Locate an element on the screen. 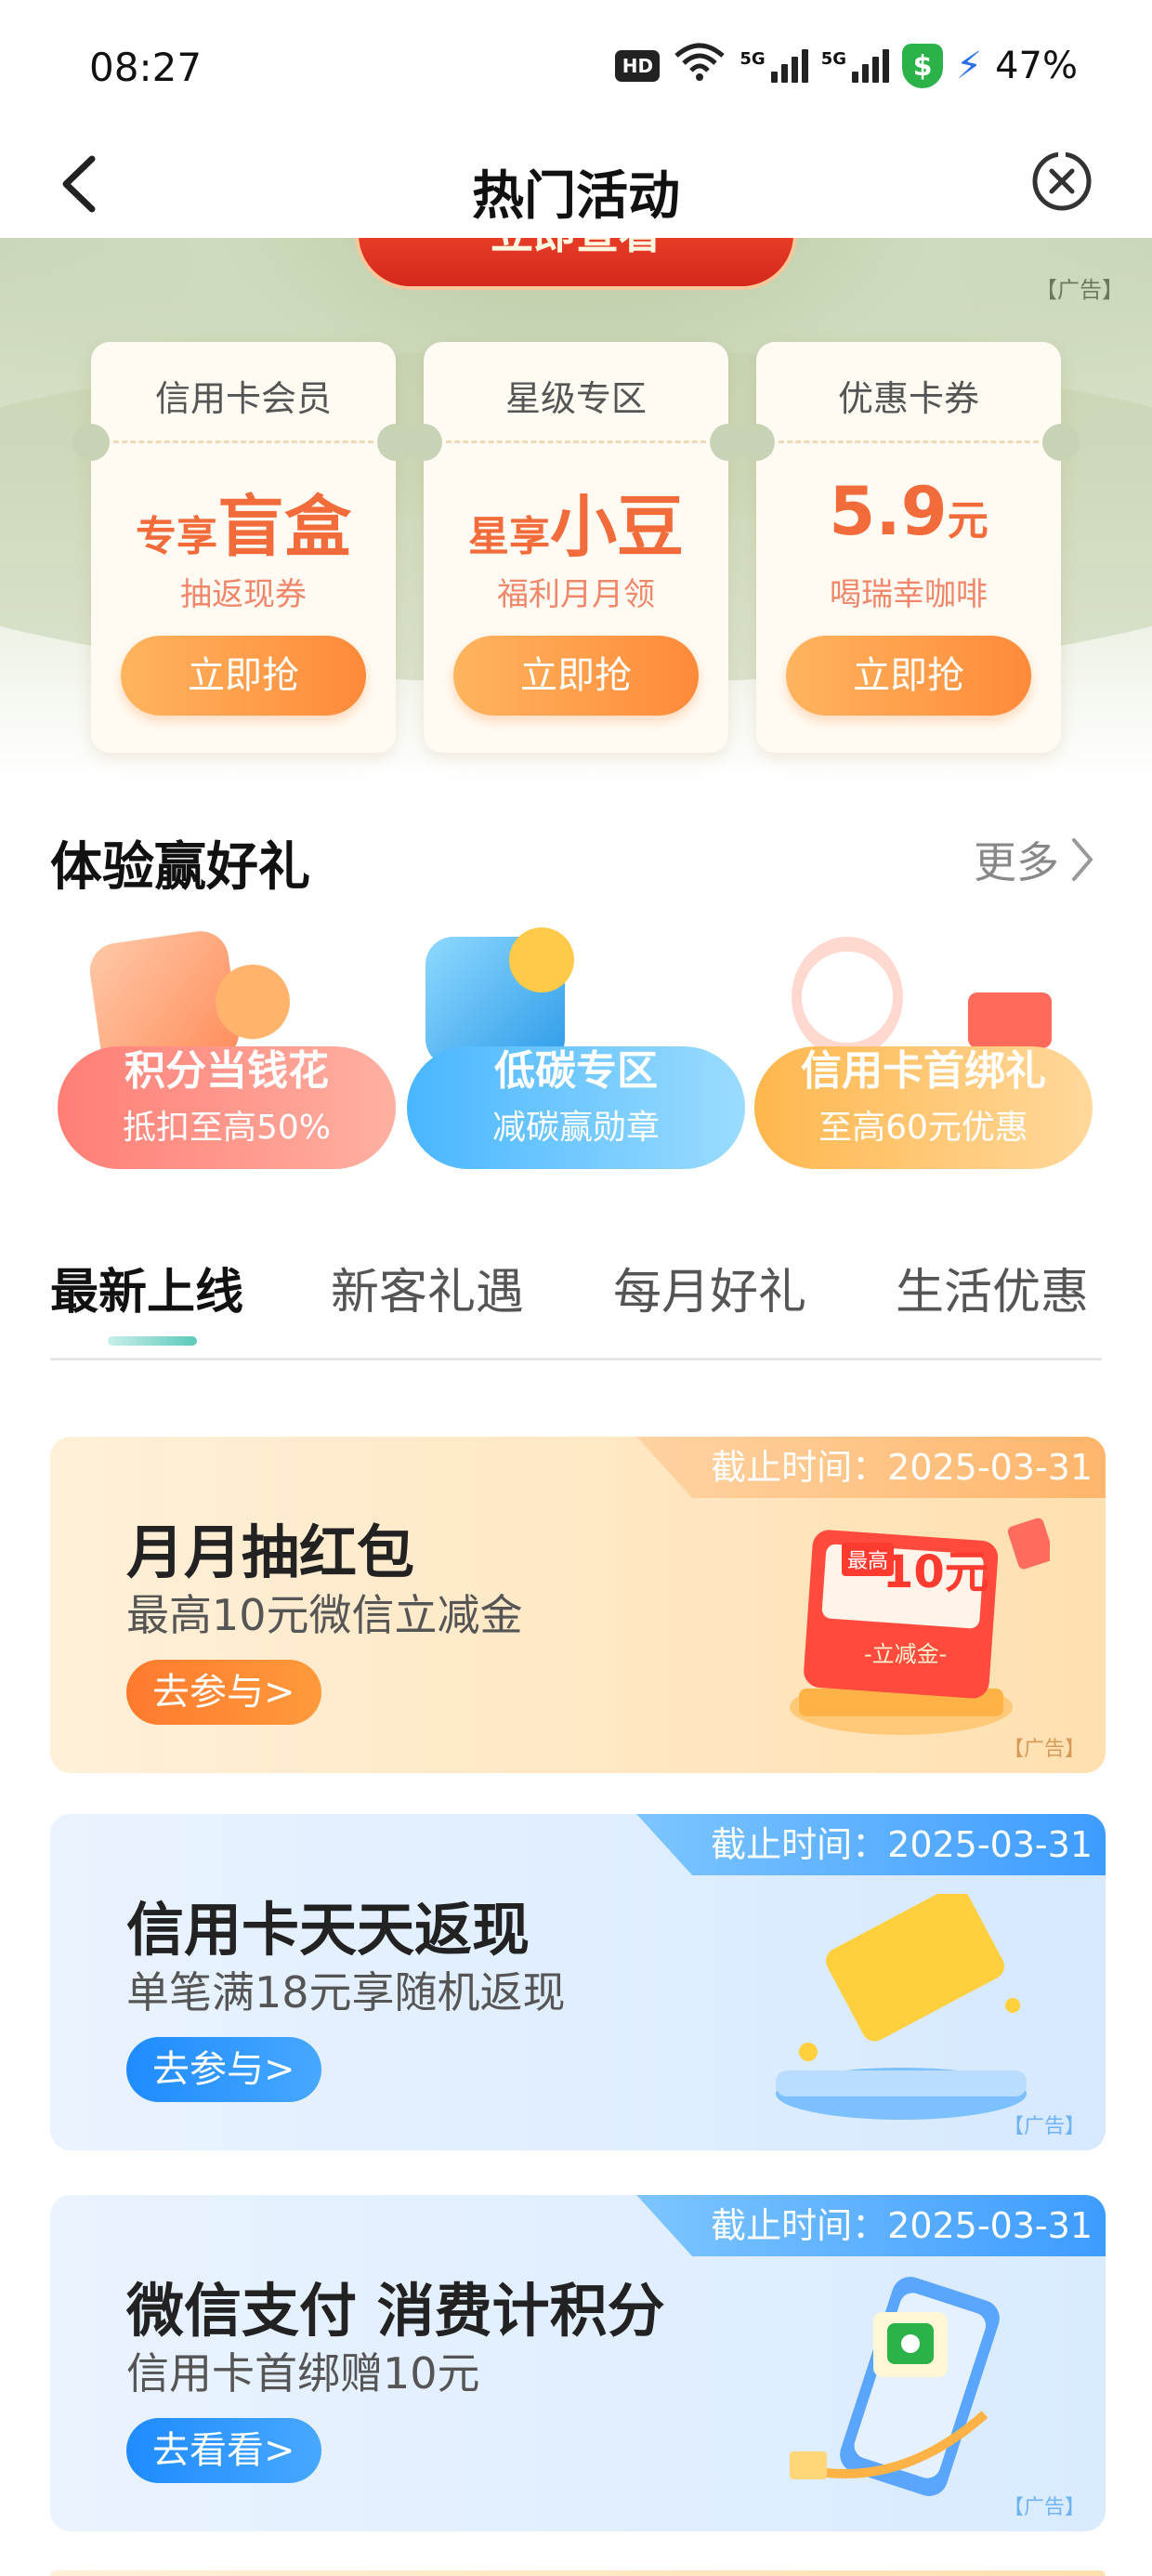 Image resolution: width=1152 pixels, height=2576 pixels. coupon-card-subtitle: 喝瑞幸咖啡 is located at coordinates (909, 594).